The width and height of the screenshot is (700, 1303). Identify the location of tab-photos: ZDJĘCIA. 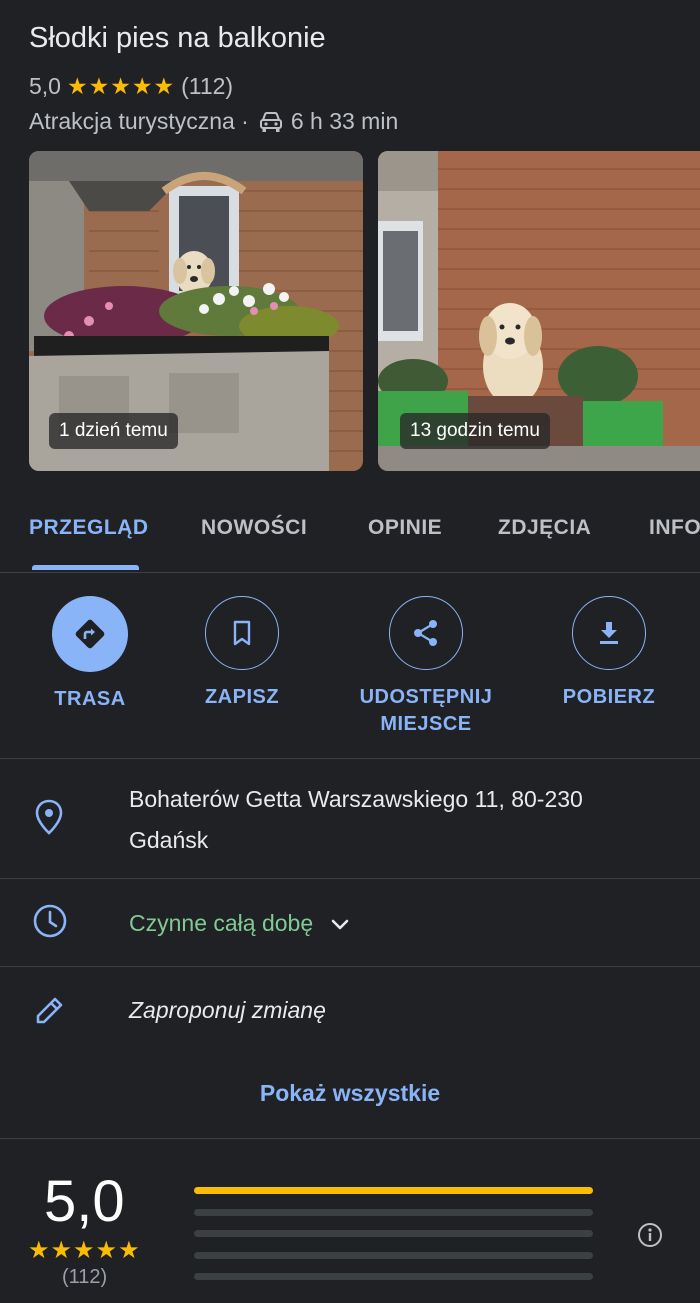
(544, 528).